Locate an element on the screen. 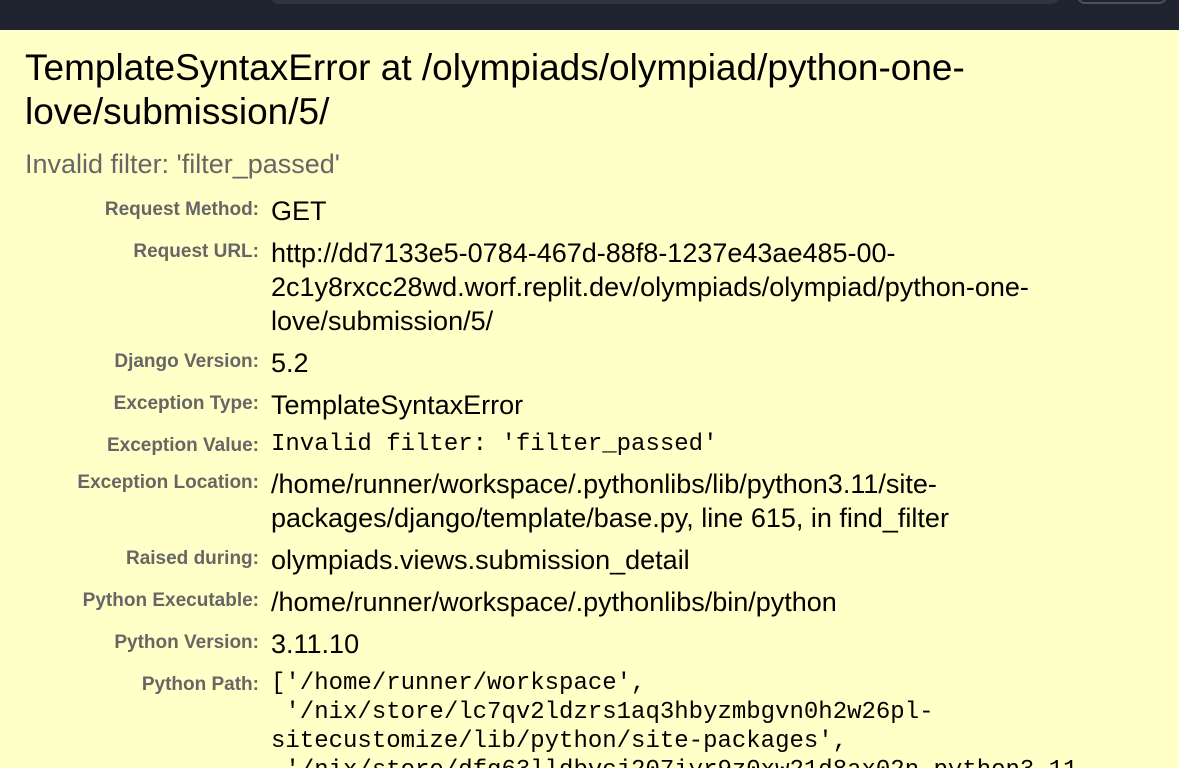  meta-label: Python Version: is located at coordinates (186, 642).